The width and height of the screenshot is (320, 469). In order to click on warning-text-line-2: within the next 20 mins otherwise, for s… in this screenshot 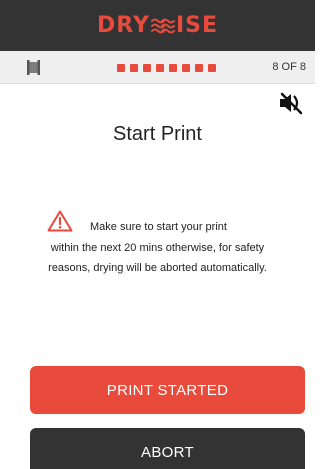, I will do `click(157, 248)`.